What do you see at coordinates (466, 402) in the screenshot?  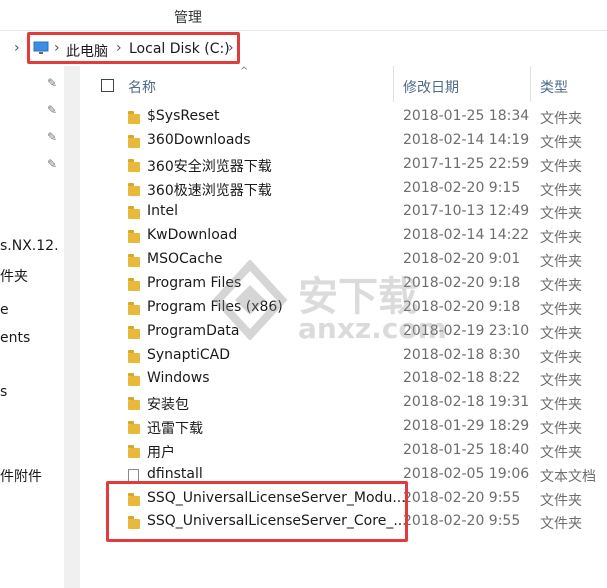 I see `file-date: 2018-02-18 19:31` at bounding box center [466, 402].